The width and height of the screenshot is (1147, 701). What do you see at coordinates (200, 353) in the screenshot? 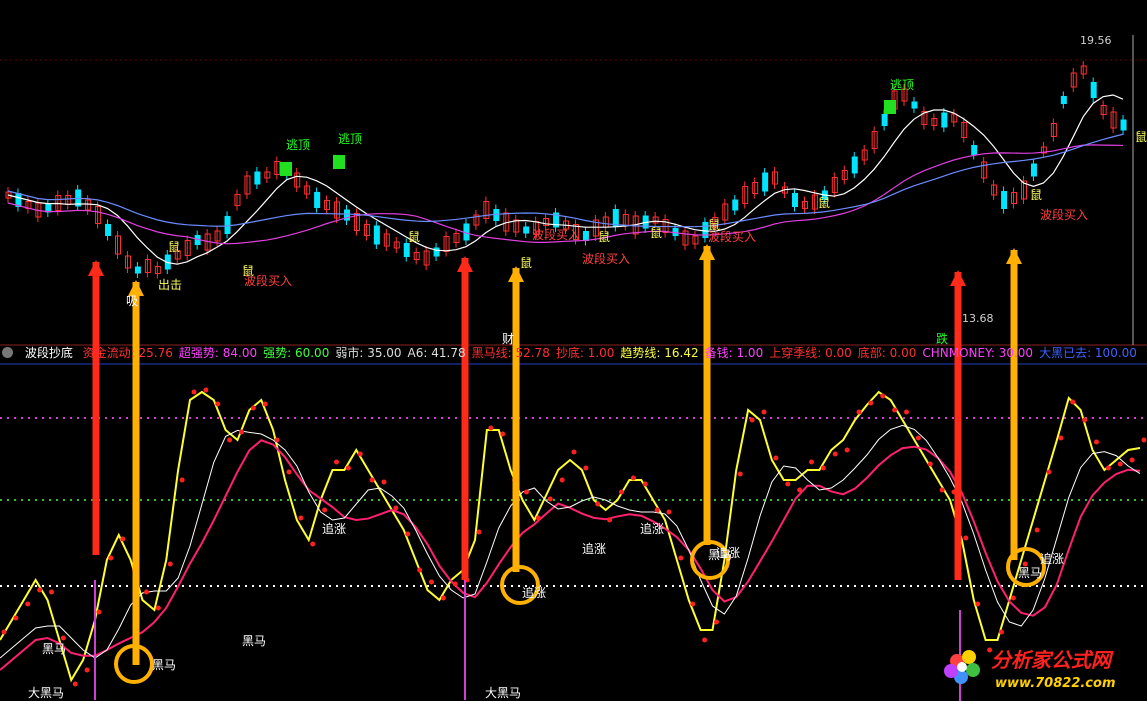
I see `indicator-item-label: 超强势:` at bounding box center [200, 353].